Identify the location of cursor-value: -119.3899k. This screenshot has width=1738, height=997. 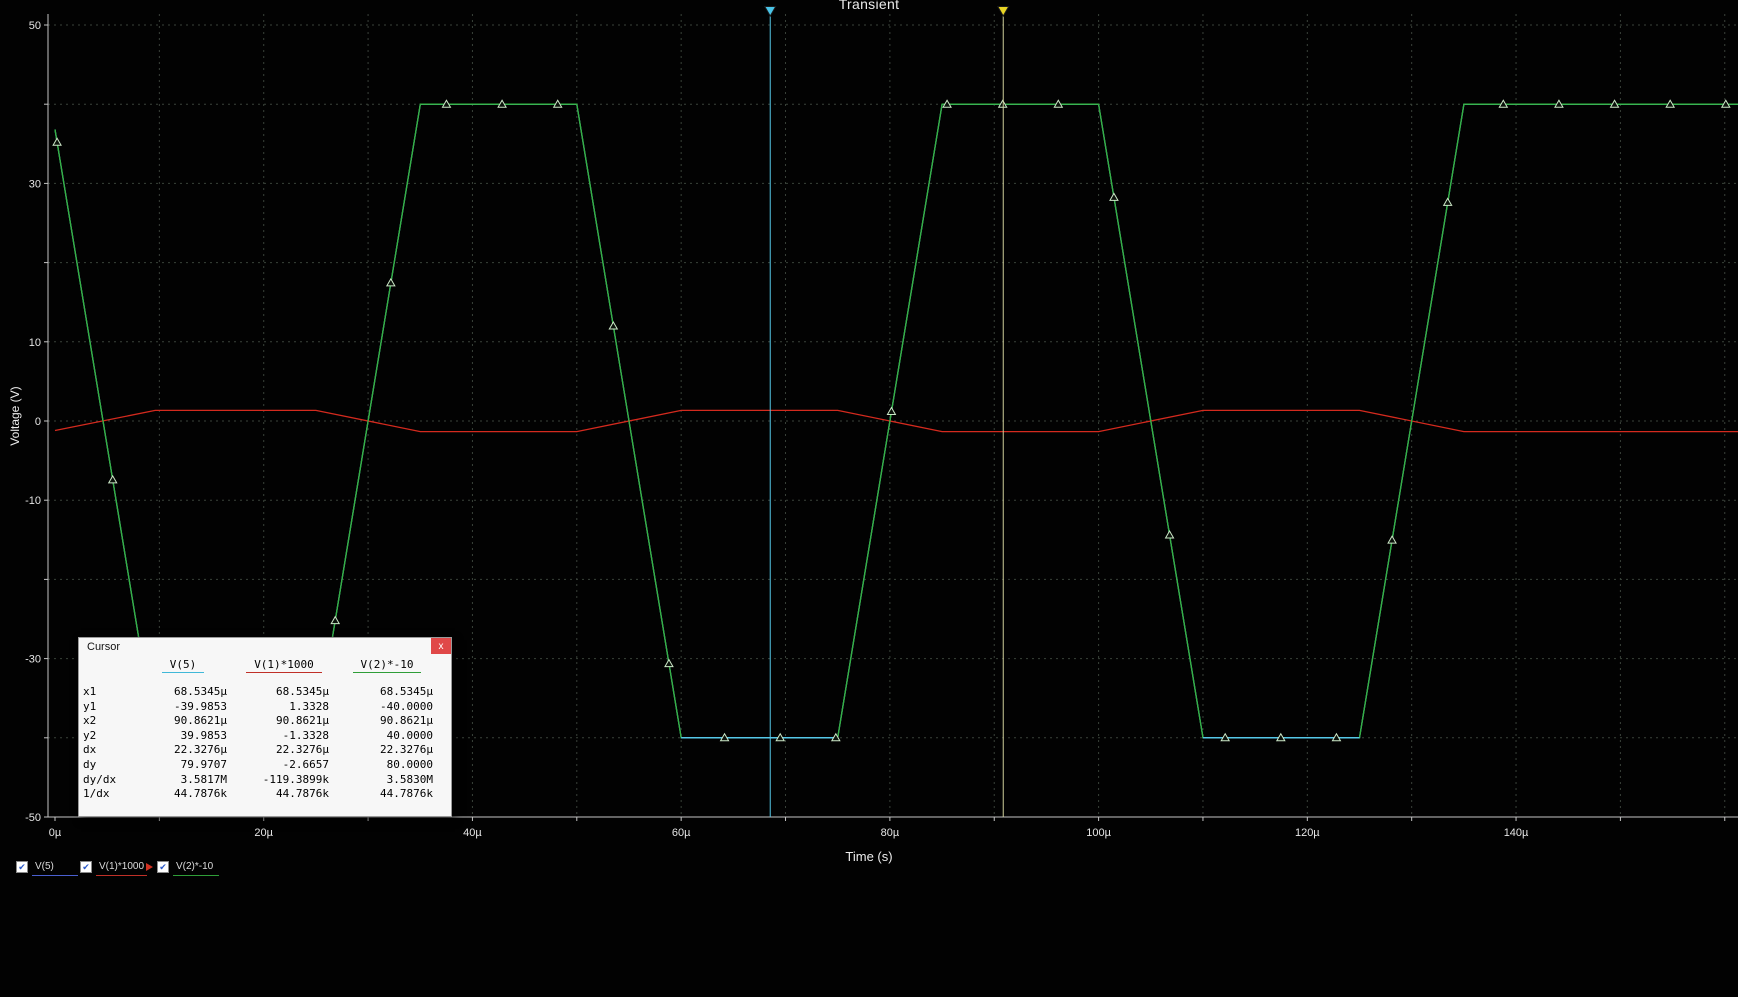
(295, 779).